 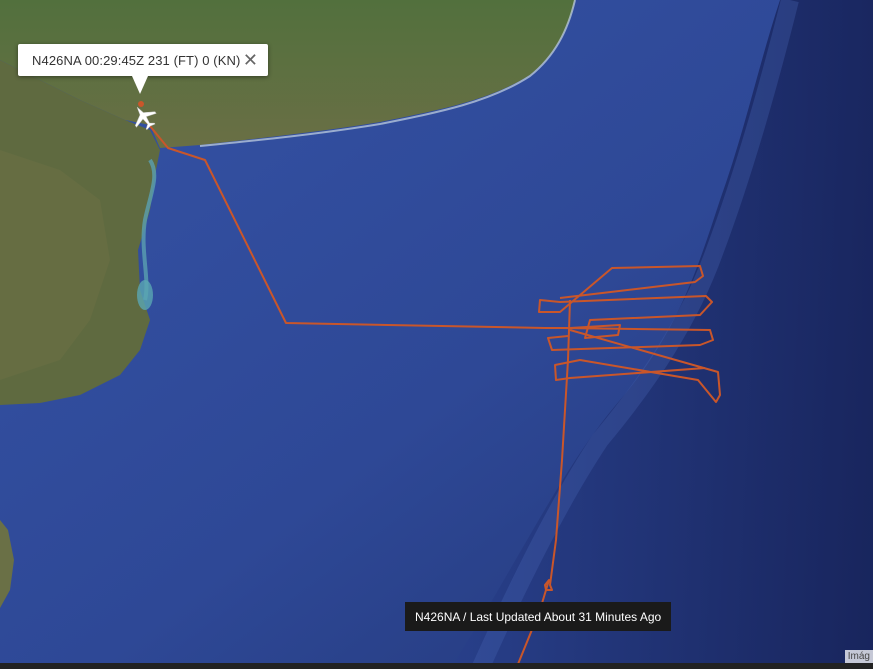 I want to click on aircraft-position-marker, so click(x=141, y=104).